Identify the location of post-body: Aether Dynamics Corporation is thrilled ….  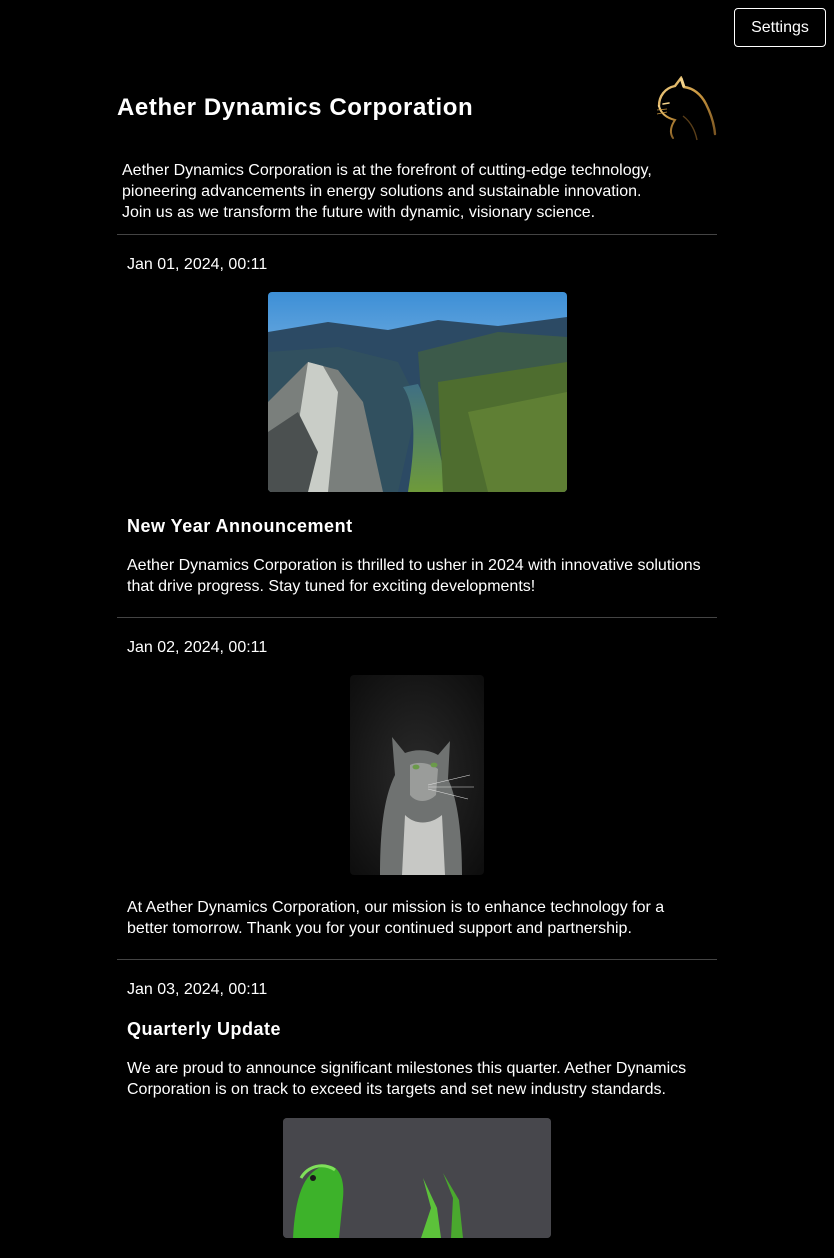
(414, 576).